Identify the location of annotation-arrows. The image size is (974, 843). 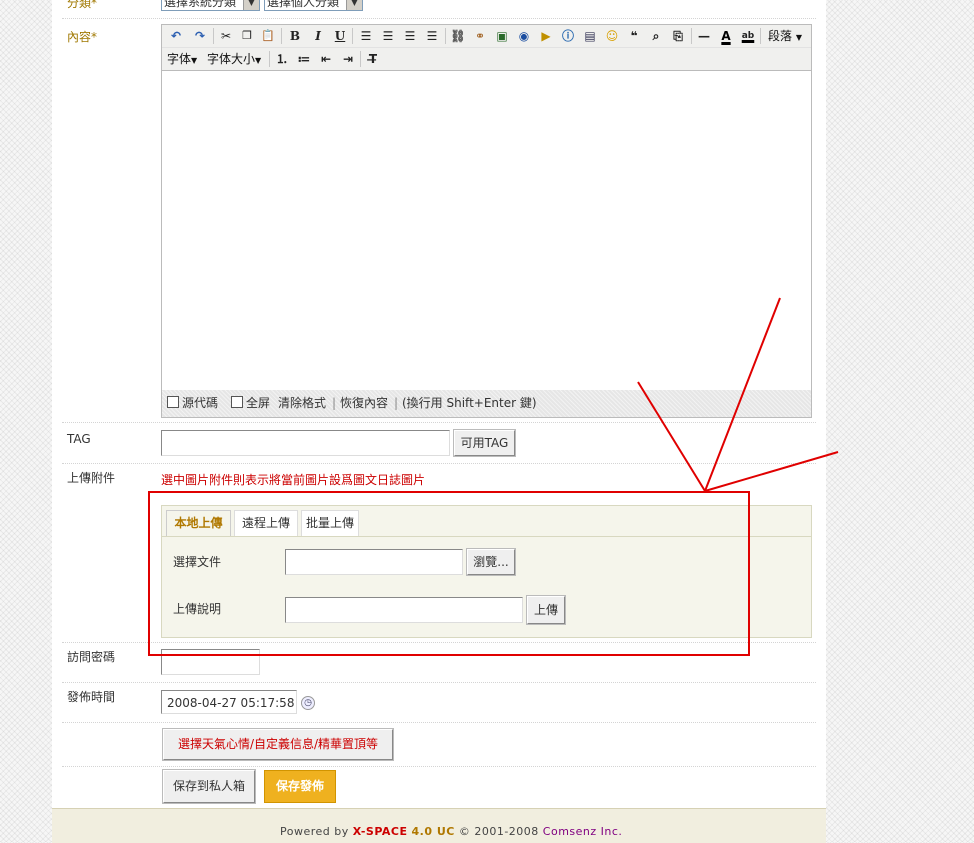
(738, 394).